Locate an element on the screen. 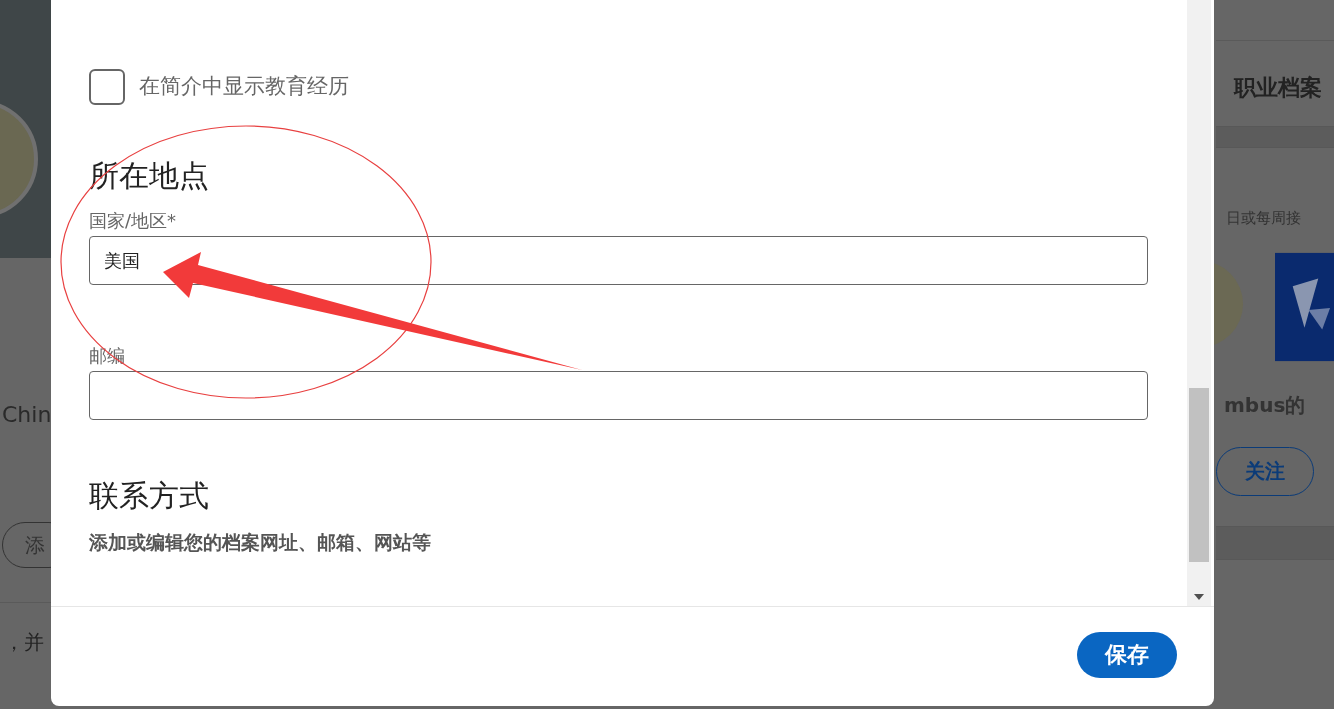 The width and height of the screenshot is (1334, 709). checkbox is located at coordinates (107, 87).